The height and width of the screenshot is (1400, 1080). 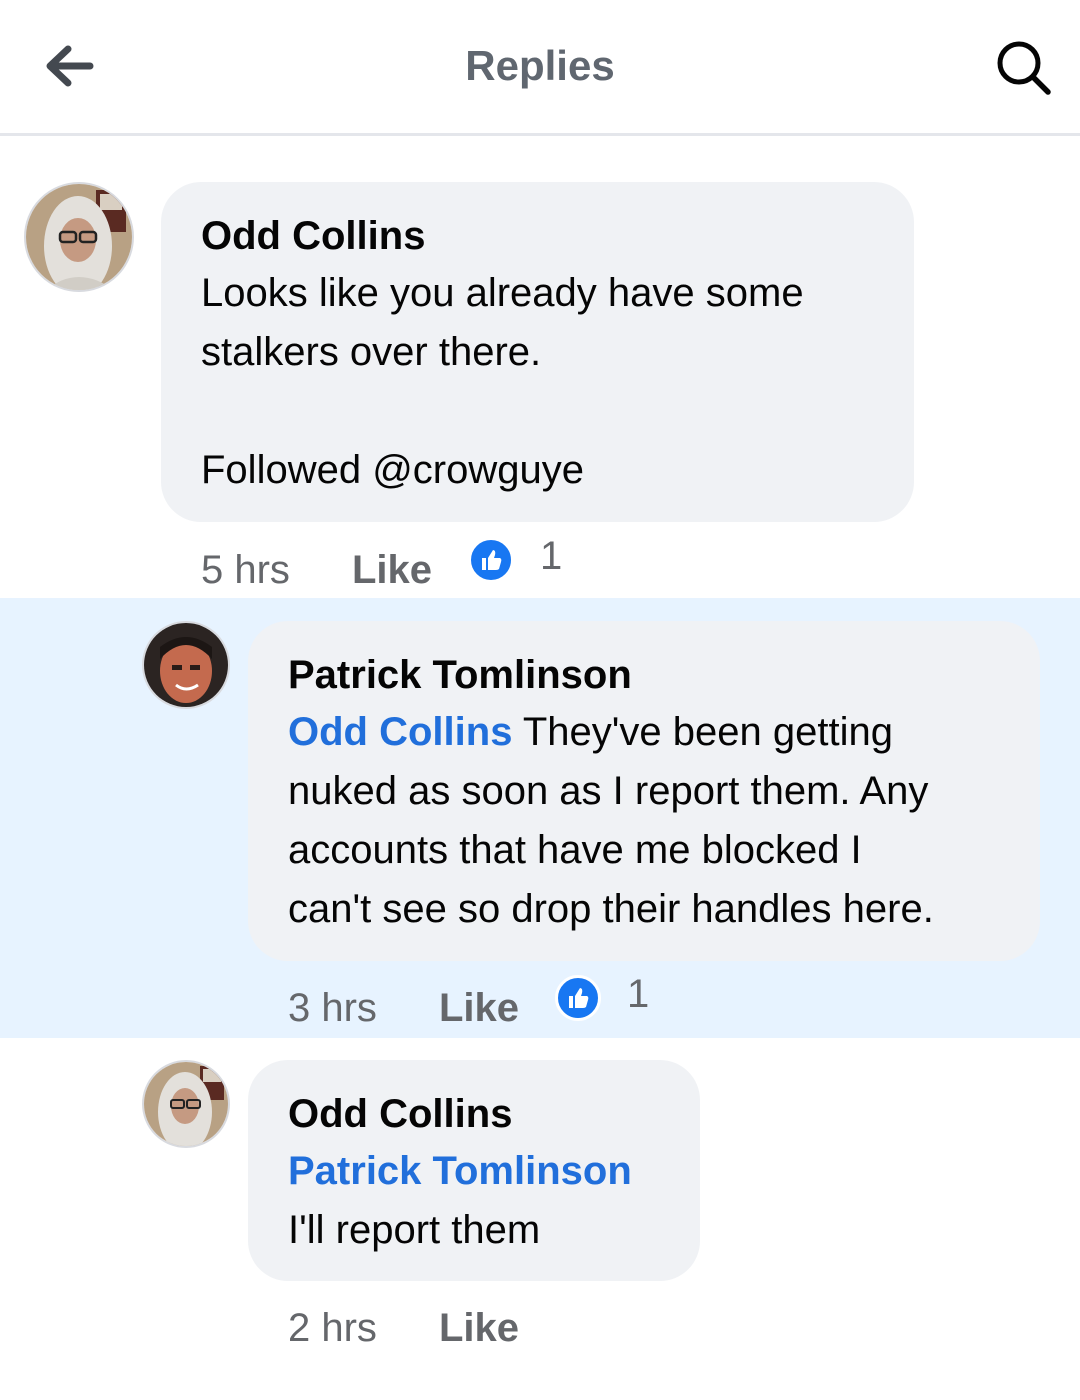 I want to click on search-icon, so click(x=1024, y=68).